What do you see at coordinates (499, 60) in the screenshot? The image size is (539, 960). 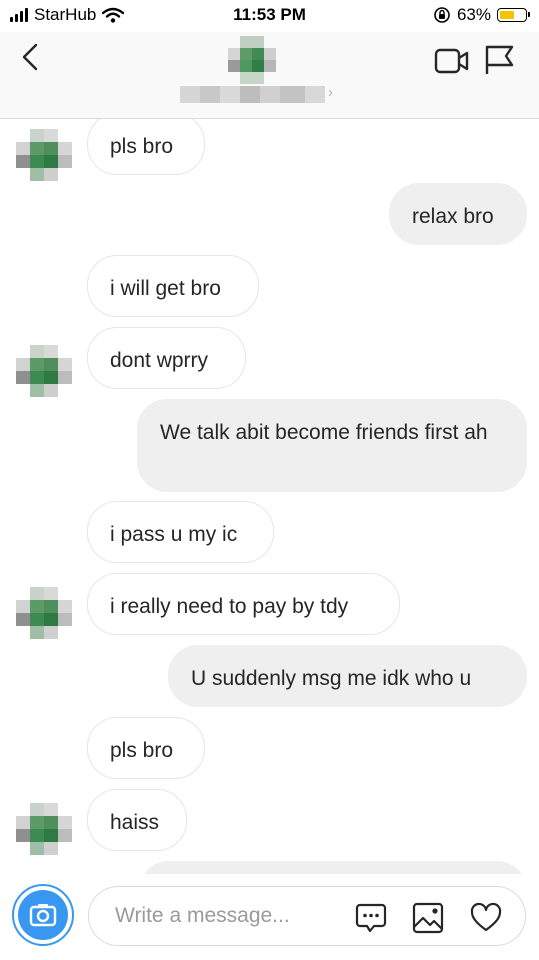 I see `flag-icon` at bounding box center [499, 60].